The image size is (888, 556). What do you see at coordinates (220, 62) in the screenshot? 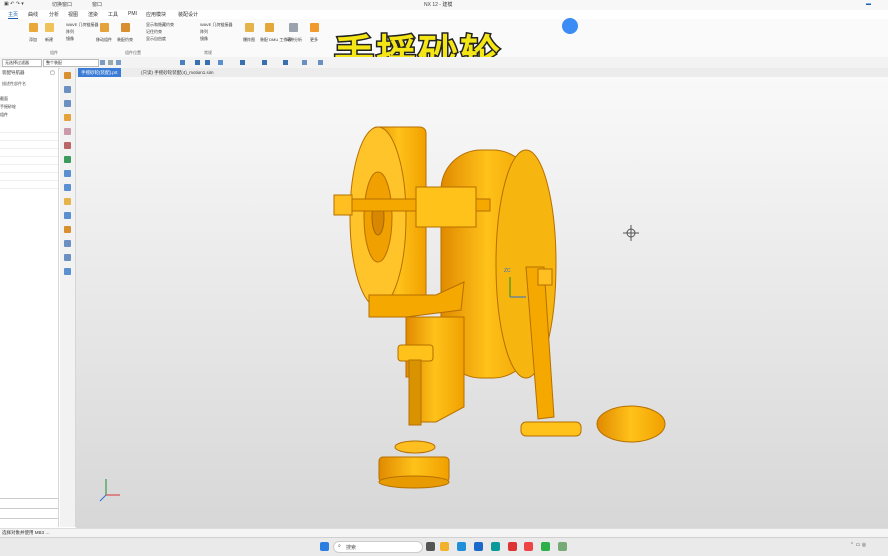
I see `point-icon` at bounding box center [220, 62].